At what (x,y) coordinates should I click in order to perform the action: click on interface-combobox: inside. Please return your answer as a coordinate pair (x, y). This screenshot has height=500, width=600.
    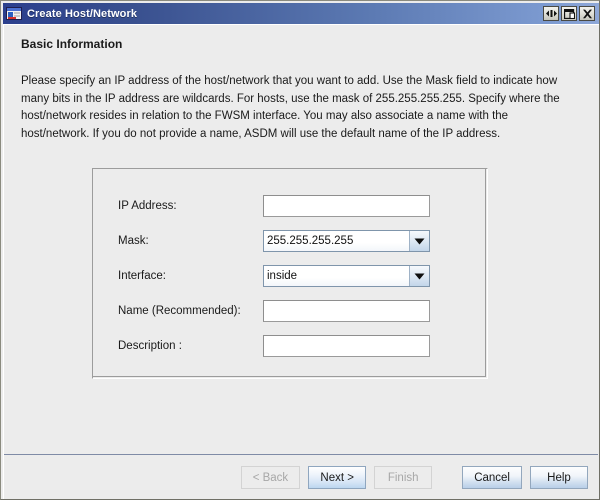
    Looking at the image, I should click on (346, 276).